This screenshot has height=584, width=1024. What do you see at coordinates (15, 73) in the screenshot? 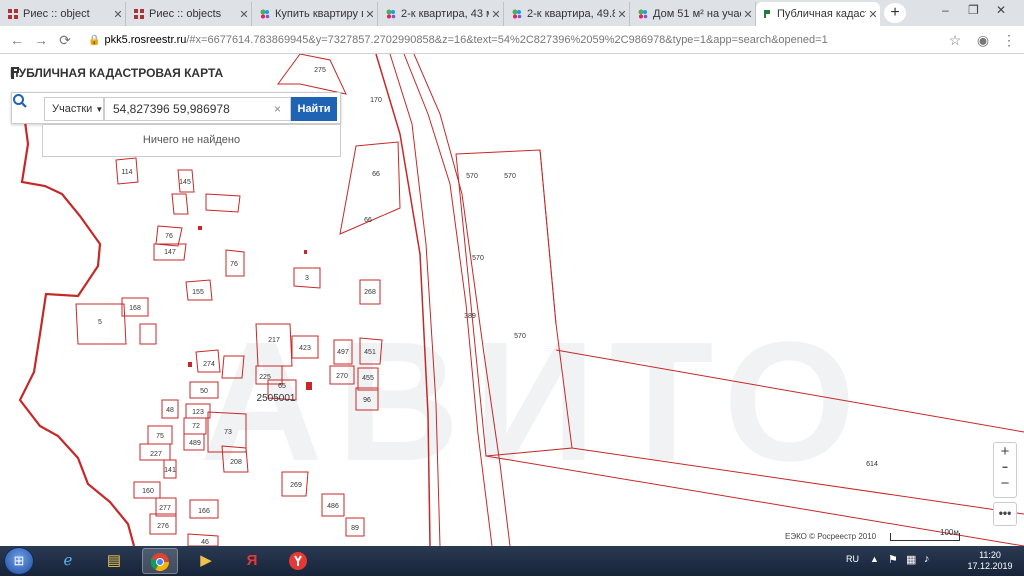
I see `pkk-logo-icon` at bounding box center [15, 73].